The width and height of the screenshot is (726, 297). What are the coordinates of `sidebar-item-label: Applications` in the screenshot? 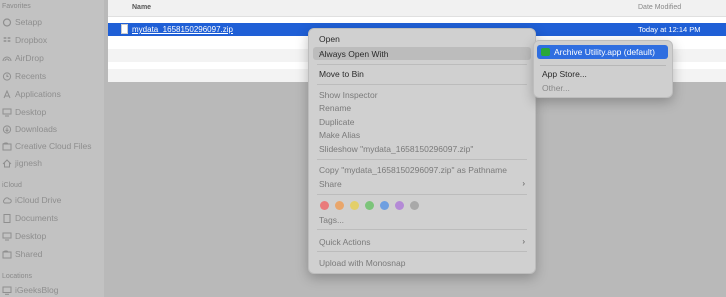 It's located at (38, 94).